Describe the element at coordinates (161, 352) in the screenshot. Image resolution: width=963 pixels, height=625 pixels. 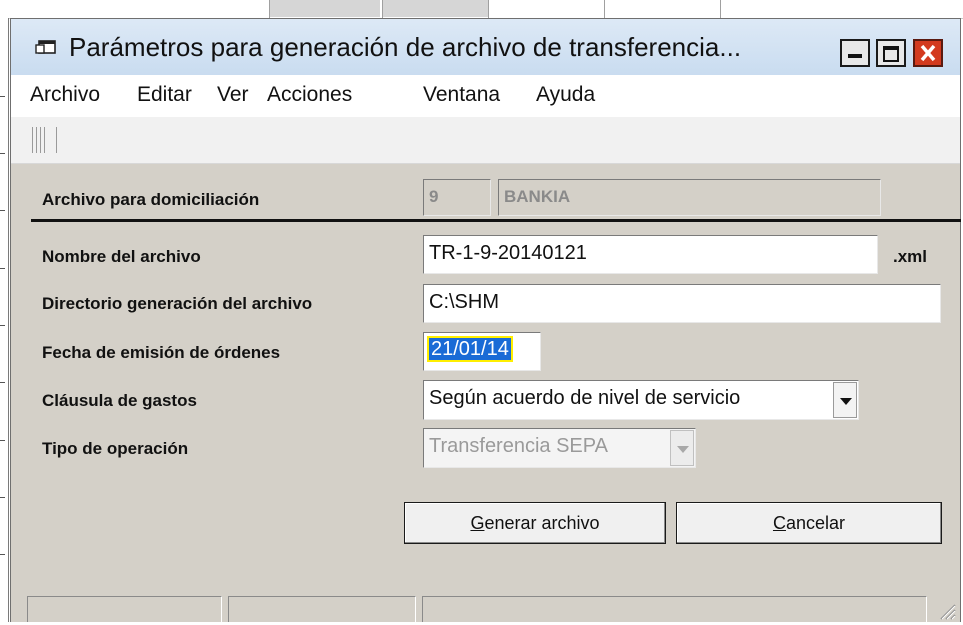
I see `fecha-label: Fecha de emisión de órdenes` at that location.